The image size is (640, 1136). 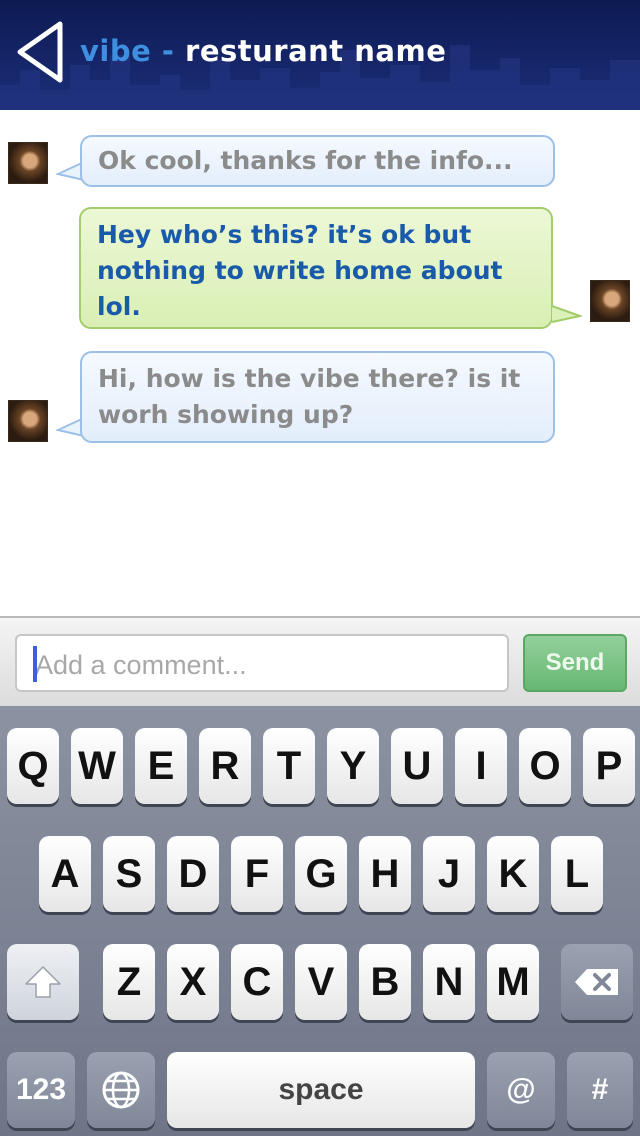 I want to click on key-e: E, so click(x=161, y=766).